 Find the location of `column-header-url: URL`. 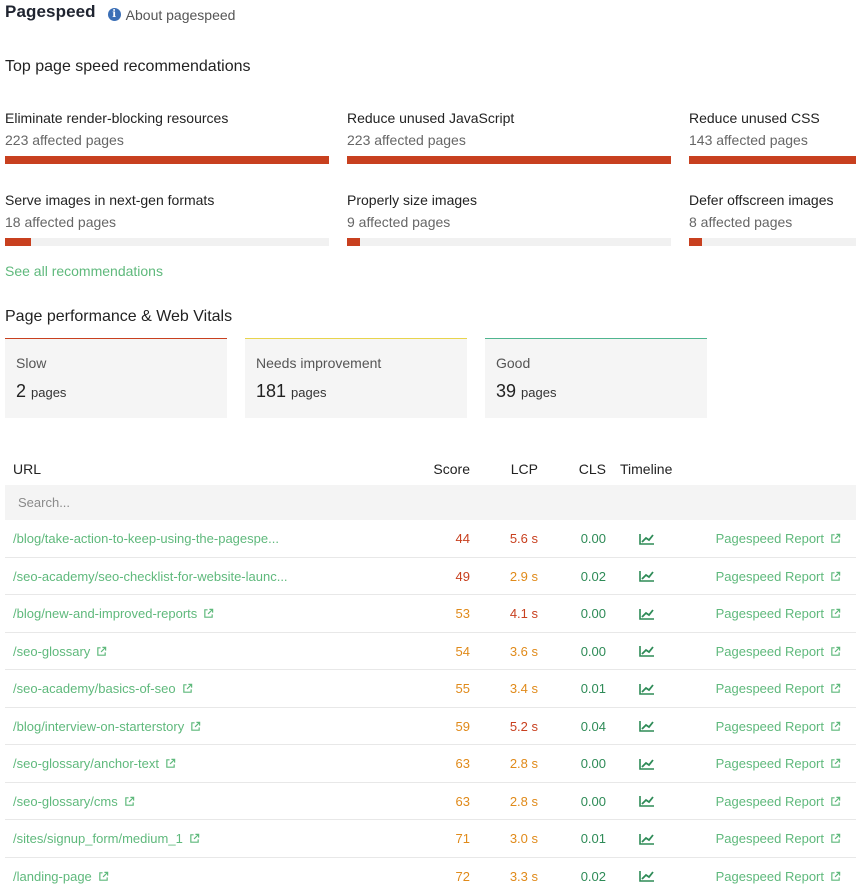

column-header-url: URL is located at coordinates (27, 469).